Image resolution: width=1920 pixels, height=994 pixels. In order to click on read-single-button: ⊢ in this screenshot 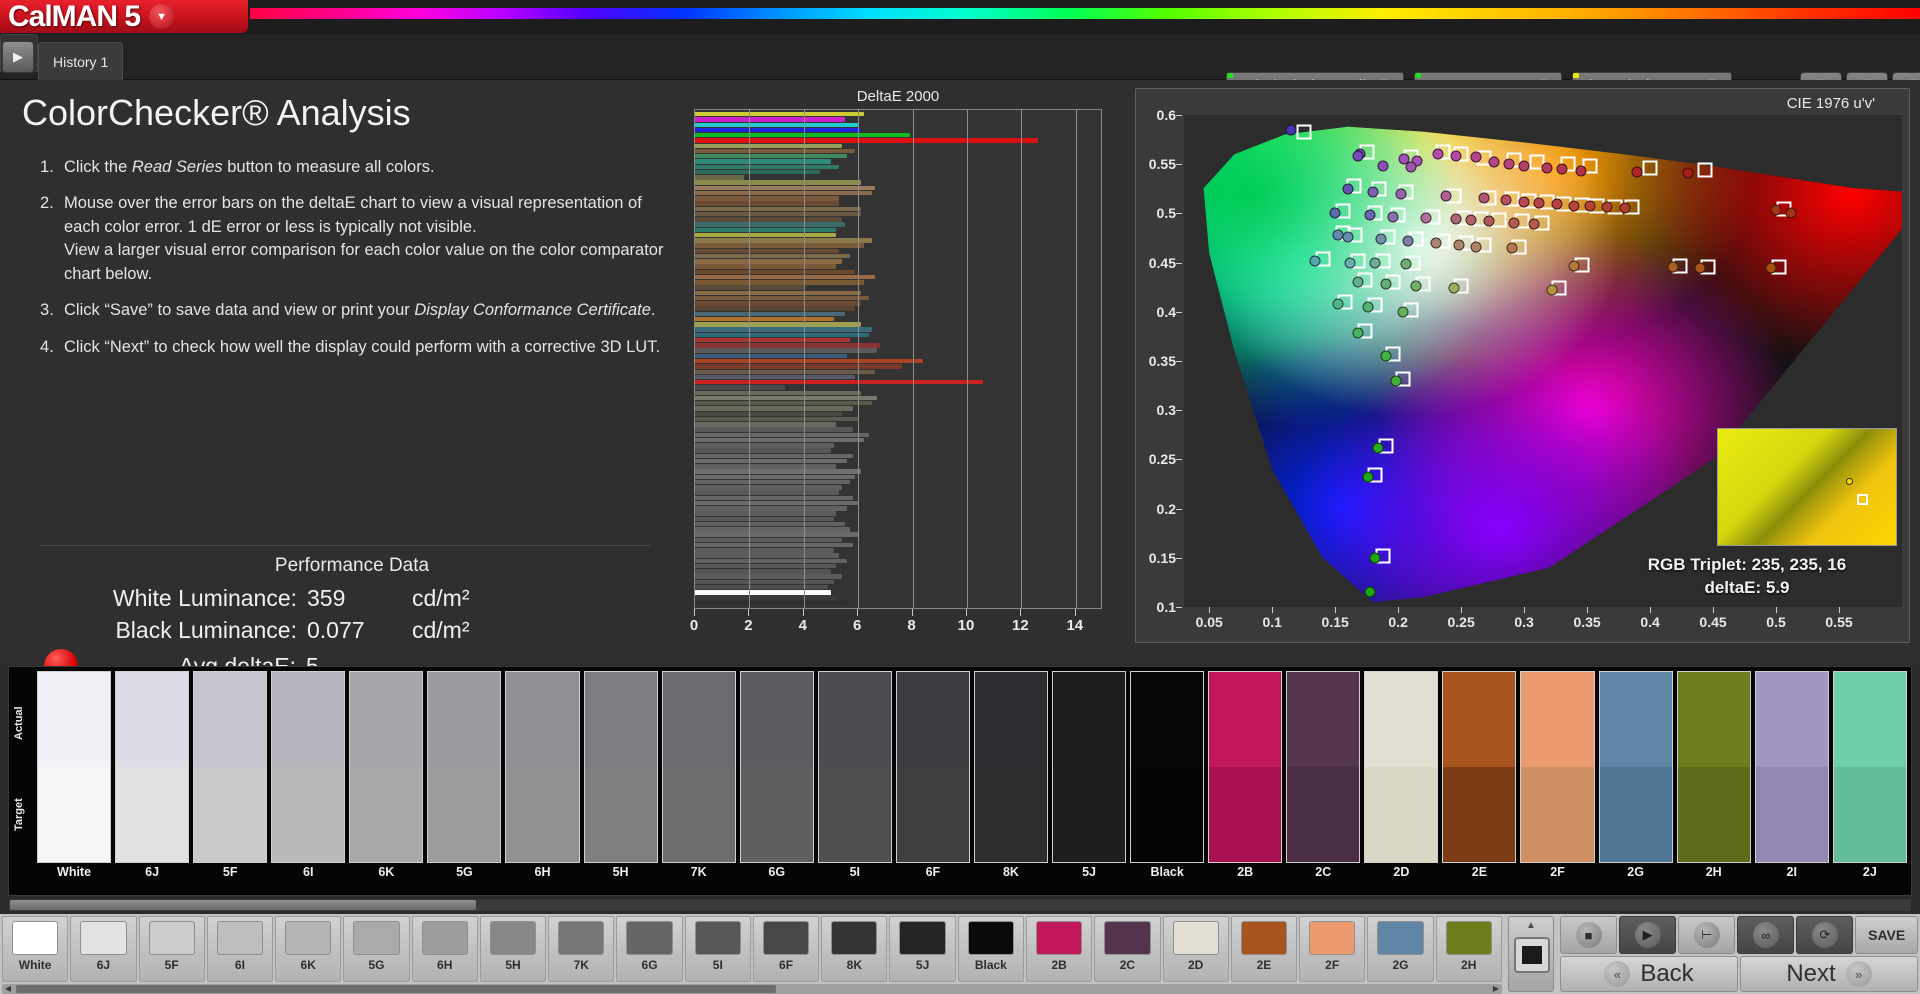, I will do `click(1707, 935)`.